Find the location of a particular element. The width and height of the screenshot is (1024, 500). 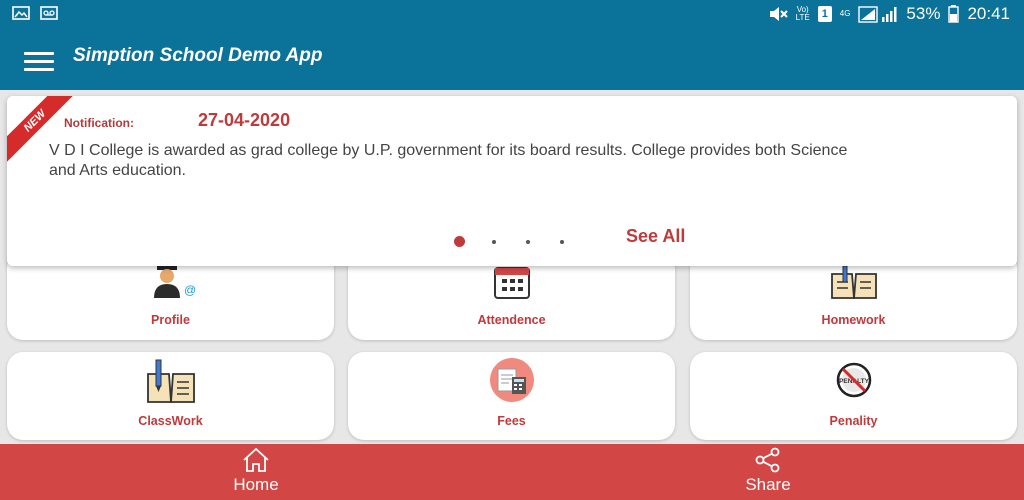

home-label: Home is located at coordinates (256, 484).